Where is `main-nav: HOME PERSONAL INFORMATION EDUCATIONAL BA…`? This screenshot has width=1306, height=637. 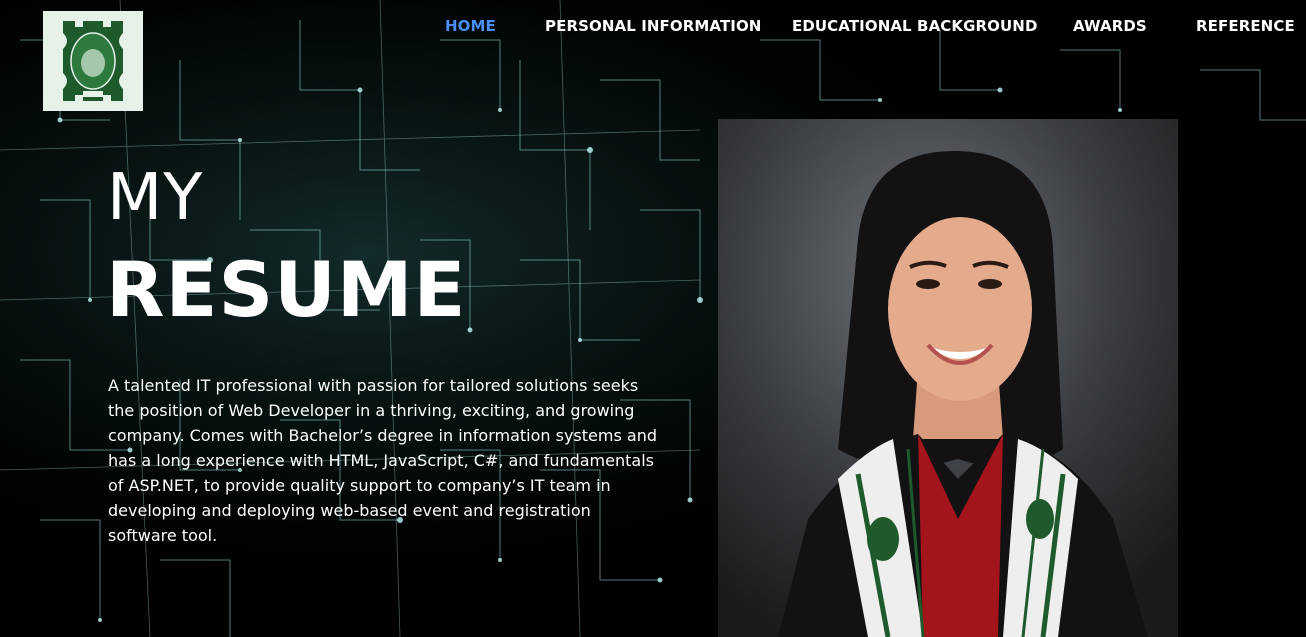 main-nav: HOME PERSONAL INFORMATION EDUCATIONAL BA… is located at coordinates (653, 27).